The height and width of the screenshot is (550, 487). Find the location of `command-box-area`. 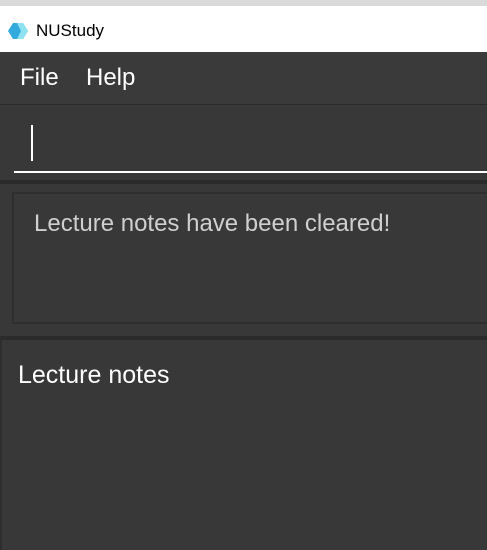

command-box-area is located at coordinates (243, 144).